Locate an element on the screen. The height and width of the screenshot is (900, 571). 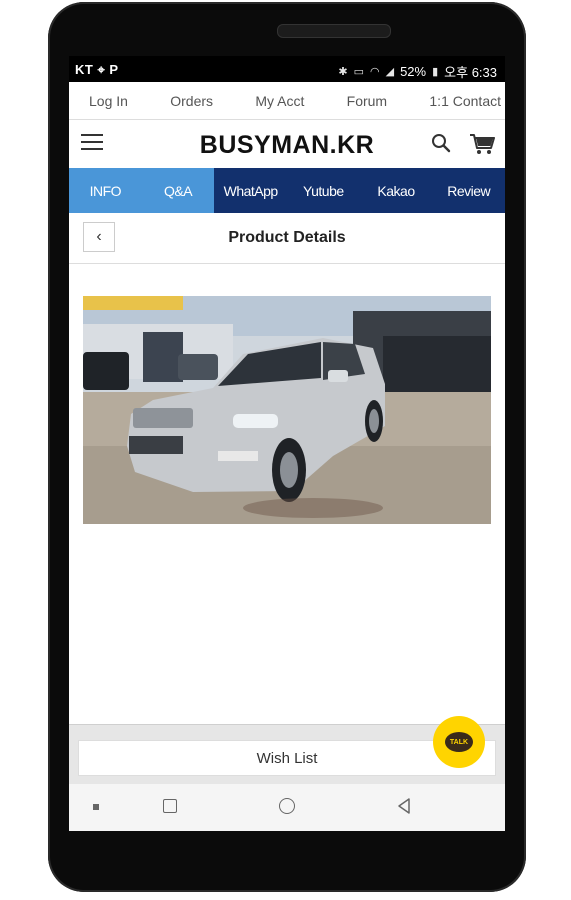
status-bar: KT ⌖ P ✱ ▭ ◠ ◢ 52% ▮ 오후 6:33 is located at coordinates (287, 69).